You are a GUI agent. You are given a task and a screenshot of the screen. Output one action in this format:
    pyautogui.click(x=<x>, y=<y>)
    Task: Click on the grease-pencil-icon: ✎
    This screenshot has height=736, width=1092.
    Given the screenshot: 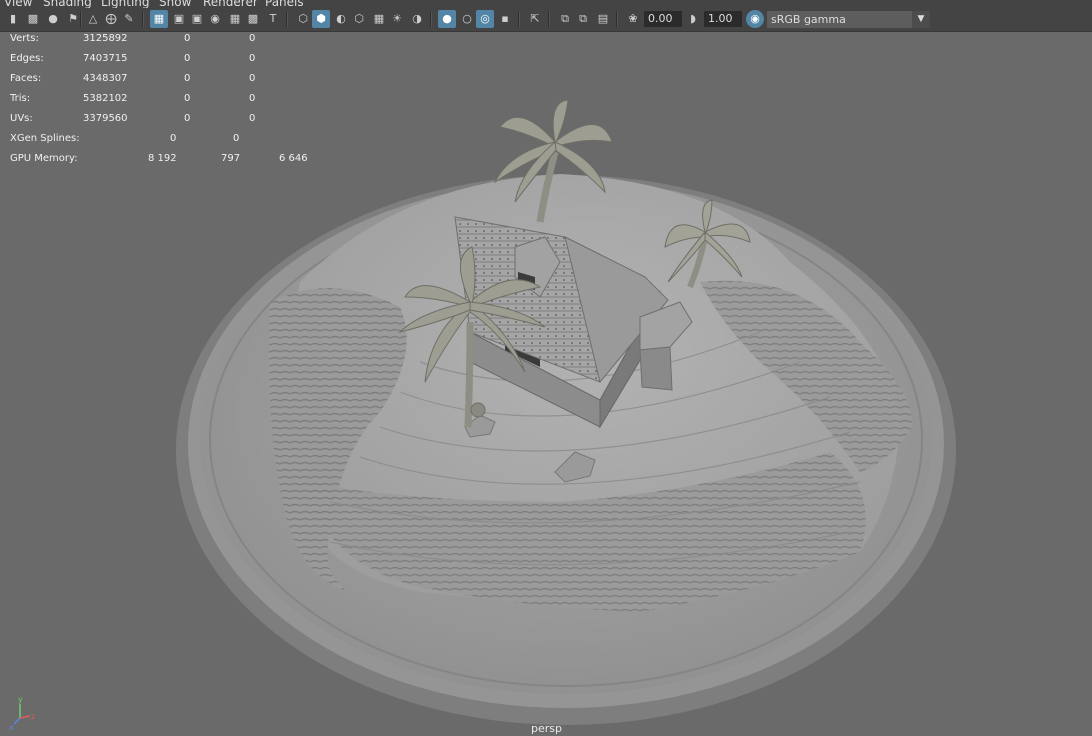 What is the action you would take?
    pyautogui.click(x=129, y=19)
    